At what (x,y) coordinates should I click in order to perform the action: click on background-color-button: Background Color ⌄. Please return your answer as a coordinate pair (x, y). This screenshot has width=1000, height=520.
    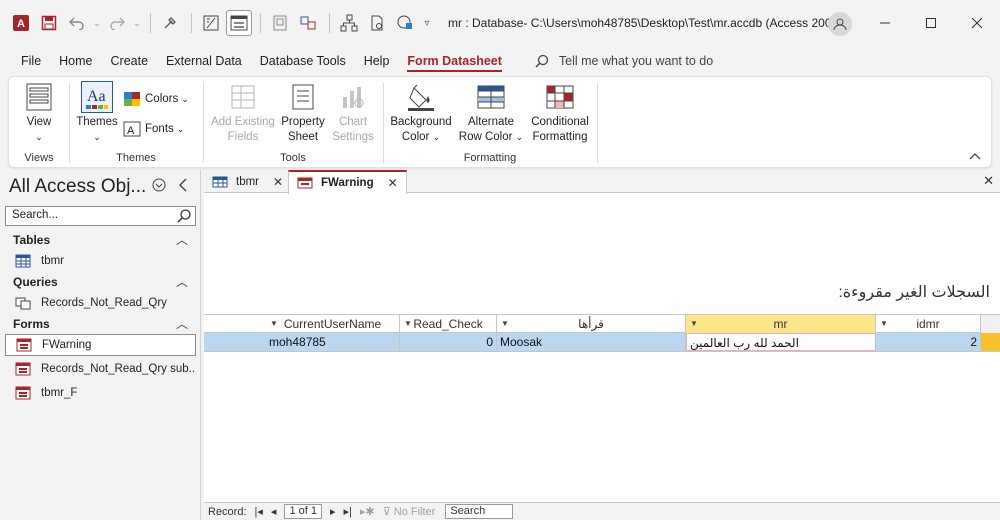
    Looking at the image, I should click on (421, 113).